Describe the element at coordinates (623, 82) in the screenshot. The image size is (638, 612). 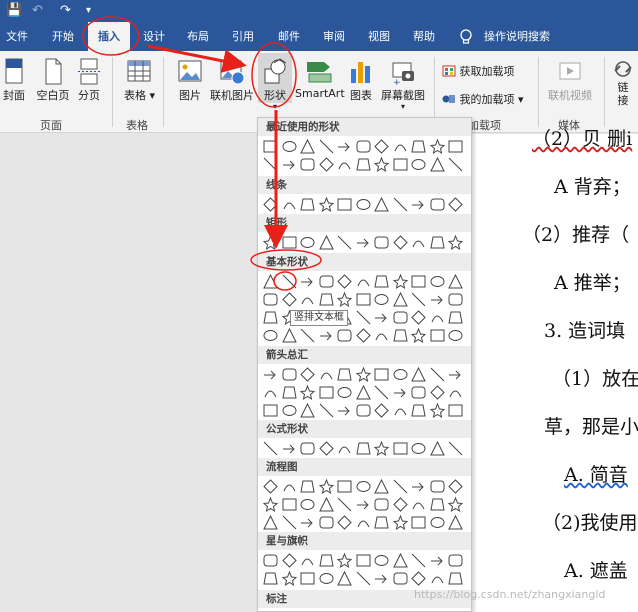
I see `links-button: 链 接` at that location.